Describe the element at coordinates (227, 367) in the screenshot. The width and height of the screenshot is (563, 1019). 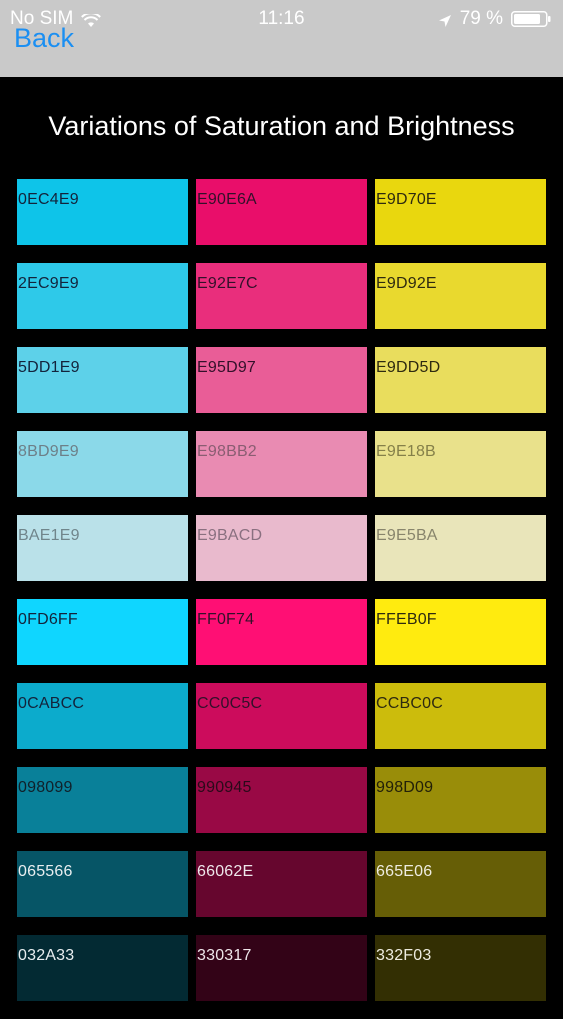
I see `swatch-hex-label: E95D97` at that location.